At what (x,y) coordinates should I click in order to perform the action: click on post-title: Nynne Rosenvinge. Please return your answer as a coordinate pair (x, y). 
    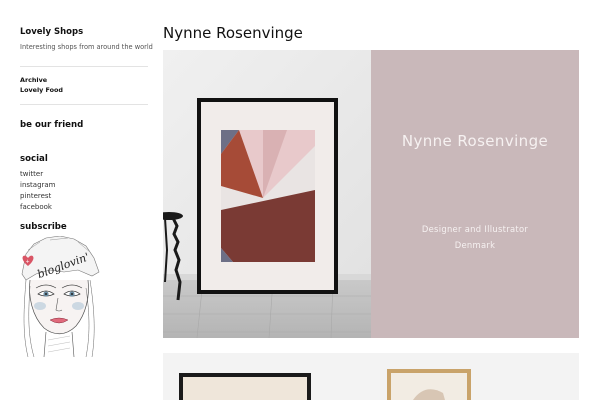
    Looking at the image, I should click on (233, 33).